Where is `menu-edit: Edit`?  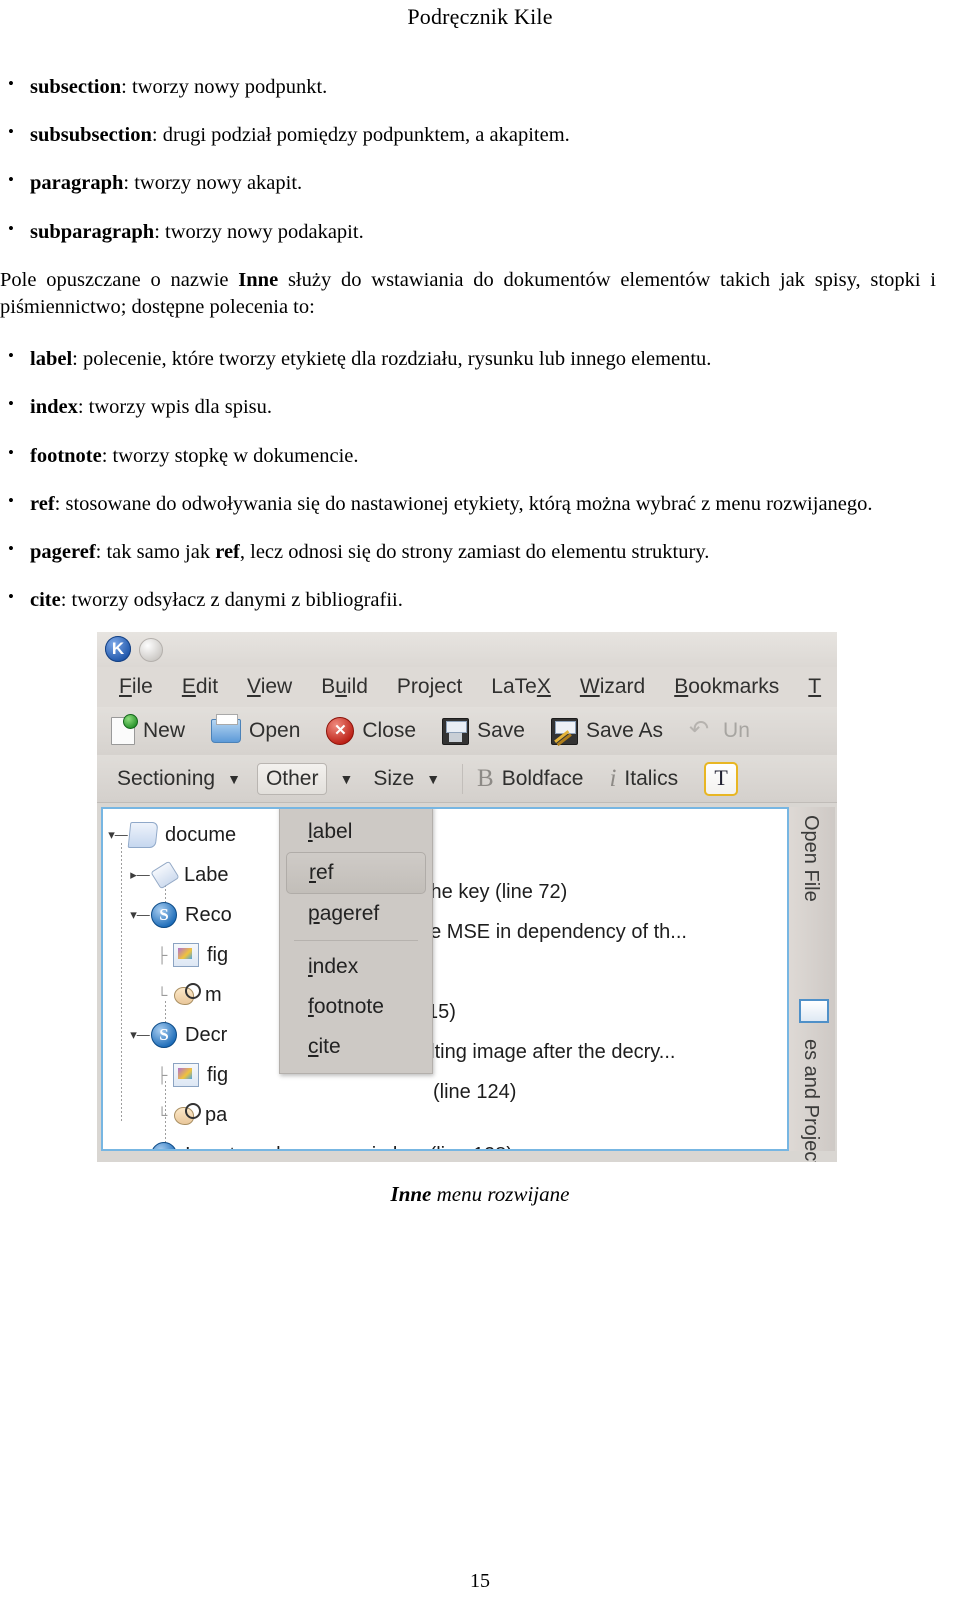 menu-edit: Edit is located at coordinates (200, 687).